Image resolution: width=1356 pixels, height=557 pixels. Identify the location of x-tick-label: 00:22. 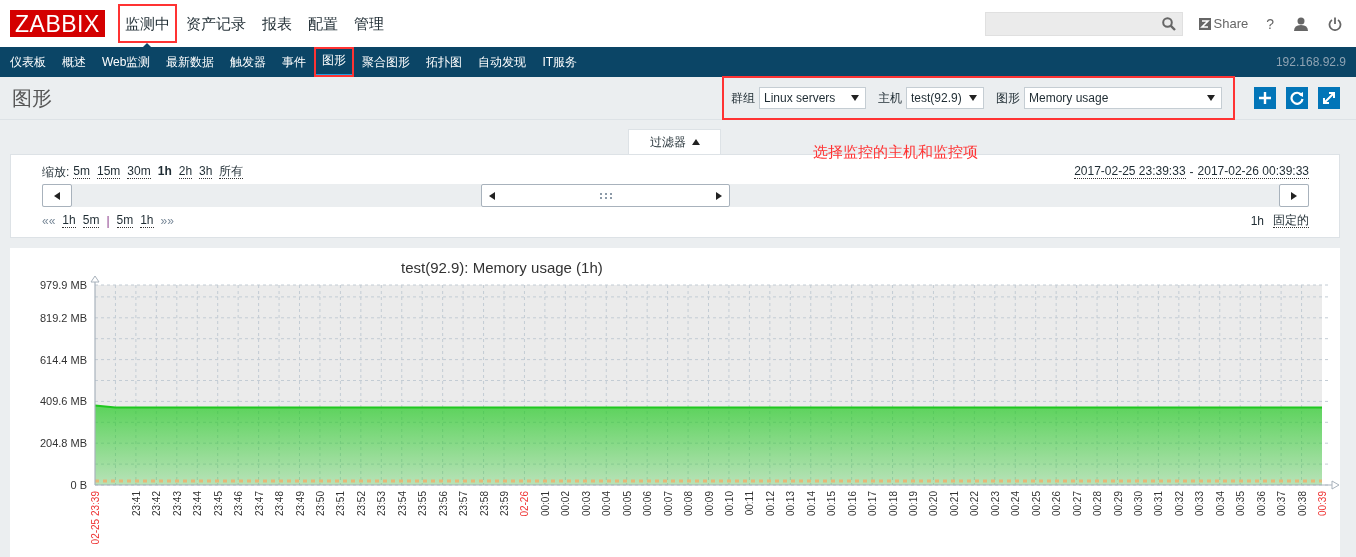
(975, 504).